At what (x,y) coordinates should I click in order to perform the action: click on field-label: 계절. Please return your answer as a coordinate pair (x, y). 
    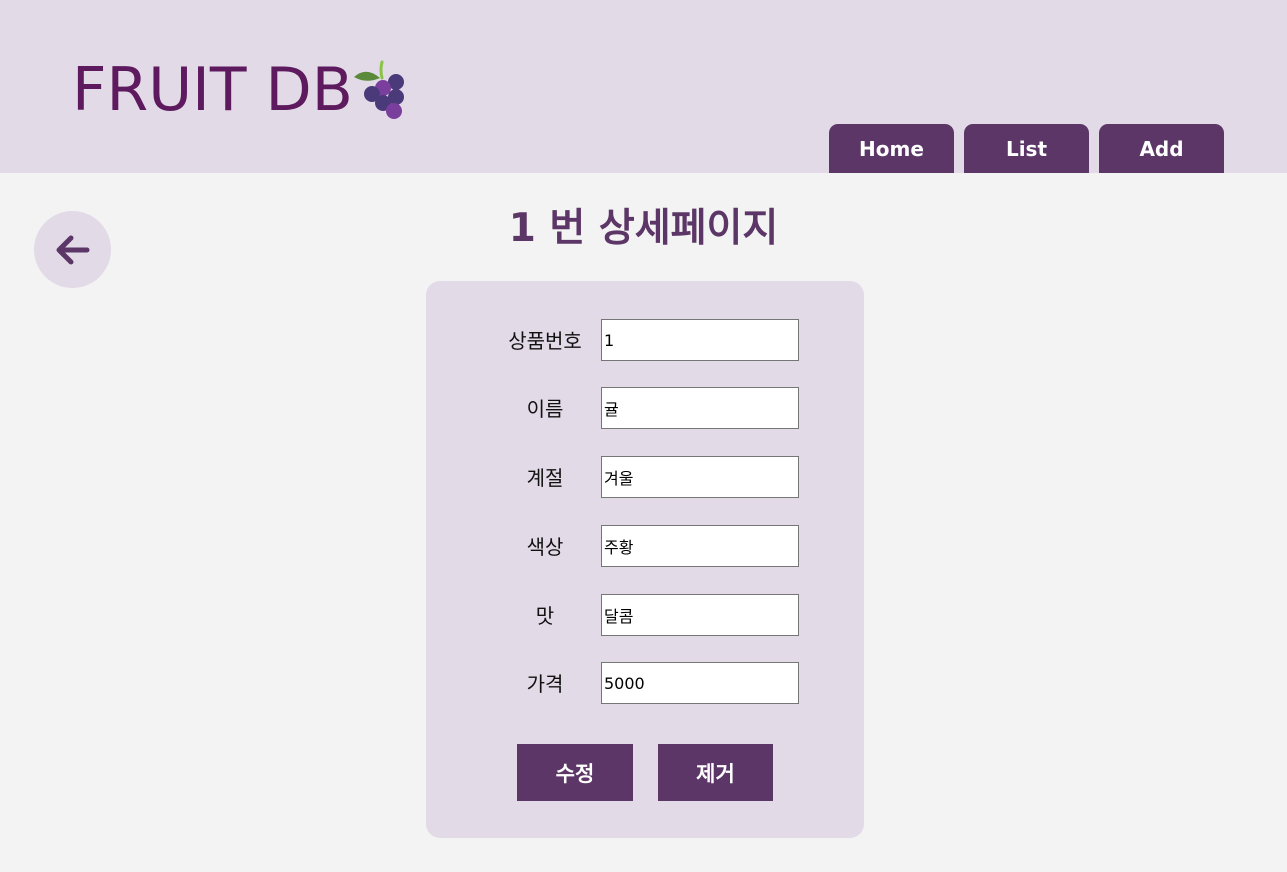
    Looking at the image, I should click on (545, 478).